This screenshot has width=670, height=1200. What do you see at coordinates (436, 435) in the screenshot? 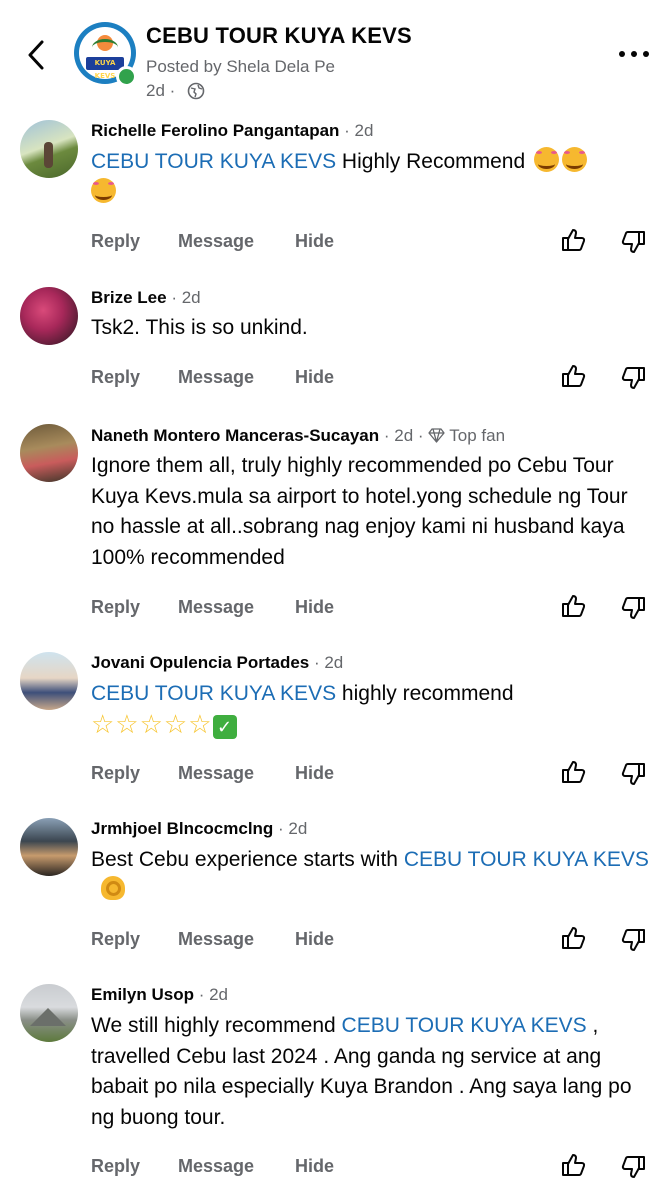
I see `diamond-icon` at bounding box center [436, 435].